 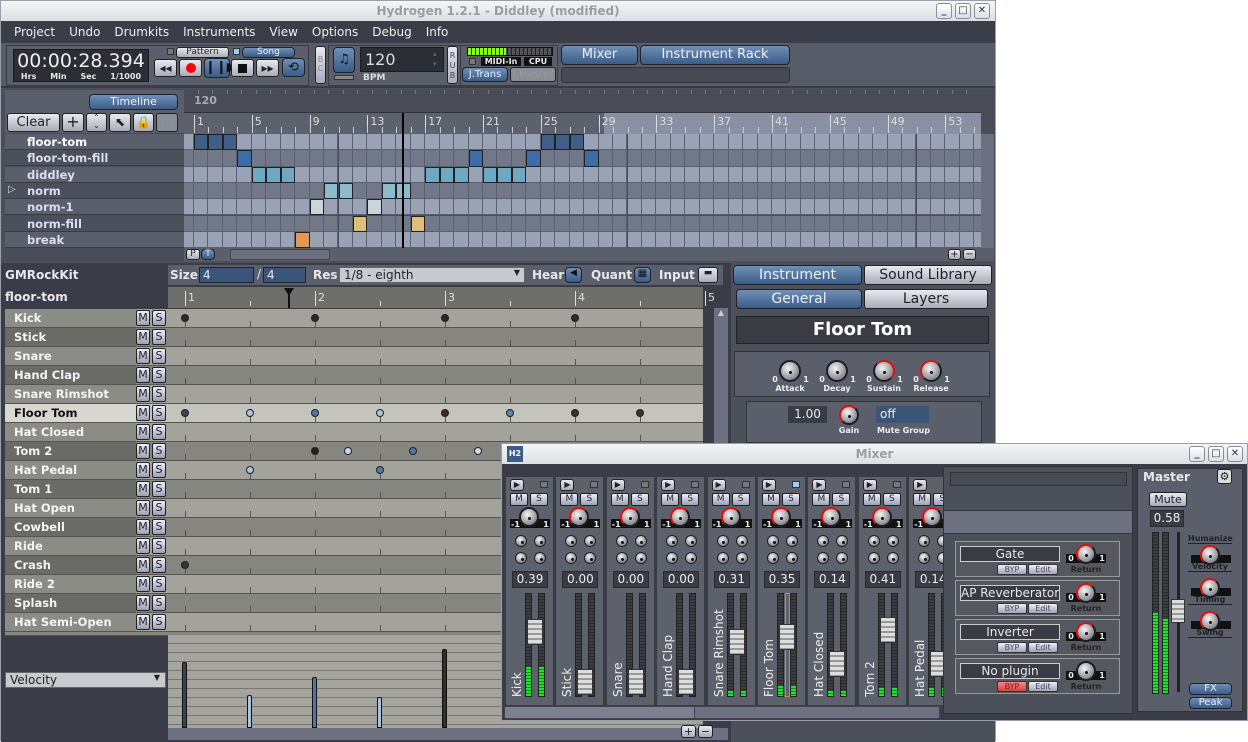 What do you see at coordinates (280, 254) in the screenshot?
I see `song-horizontal-scrollbar` at bounding box center [280, 254].